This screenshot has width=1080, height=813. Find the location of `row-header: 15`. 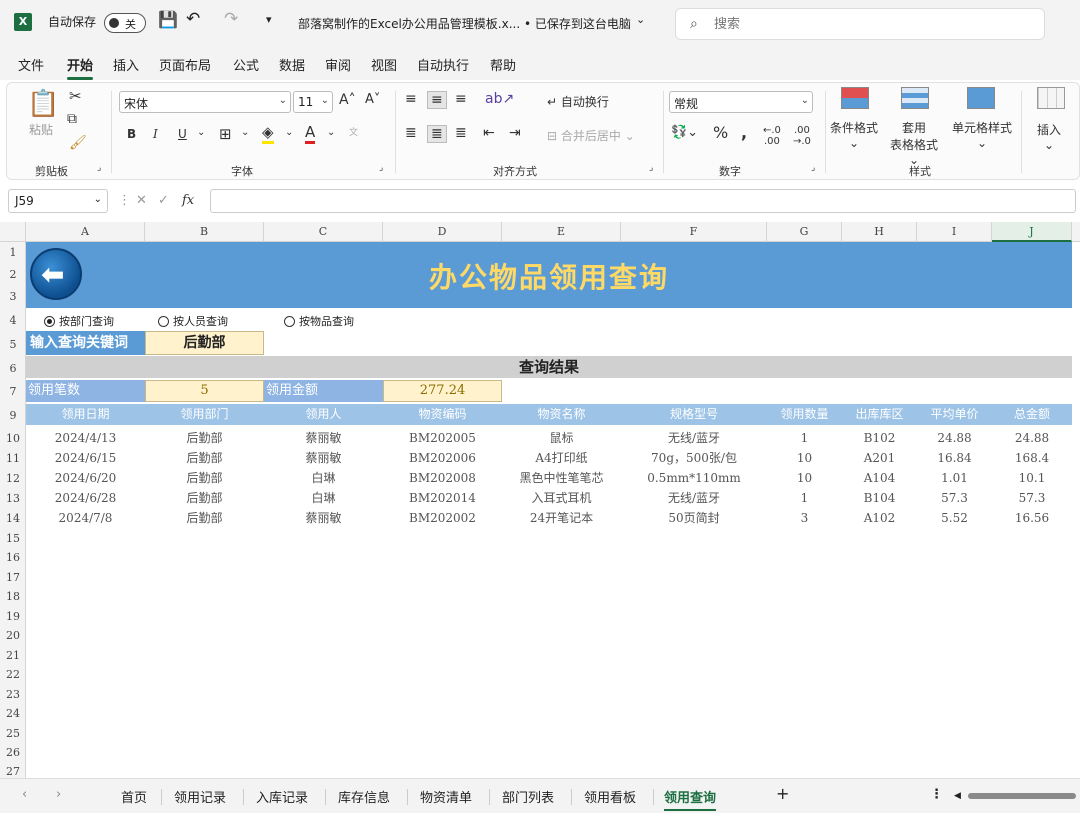

row-header: 15 is located at coordinates (13, 538).